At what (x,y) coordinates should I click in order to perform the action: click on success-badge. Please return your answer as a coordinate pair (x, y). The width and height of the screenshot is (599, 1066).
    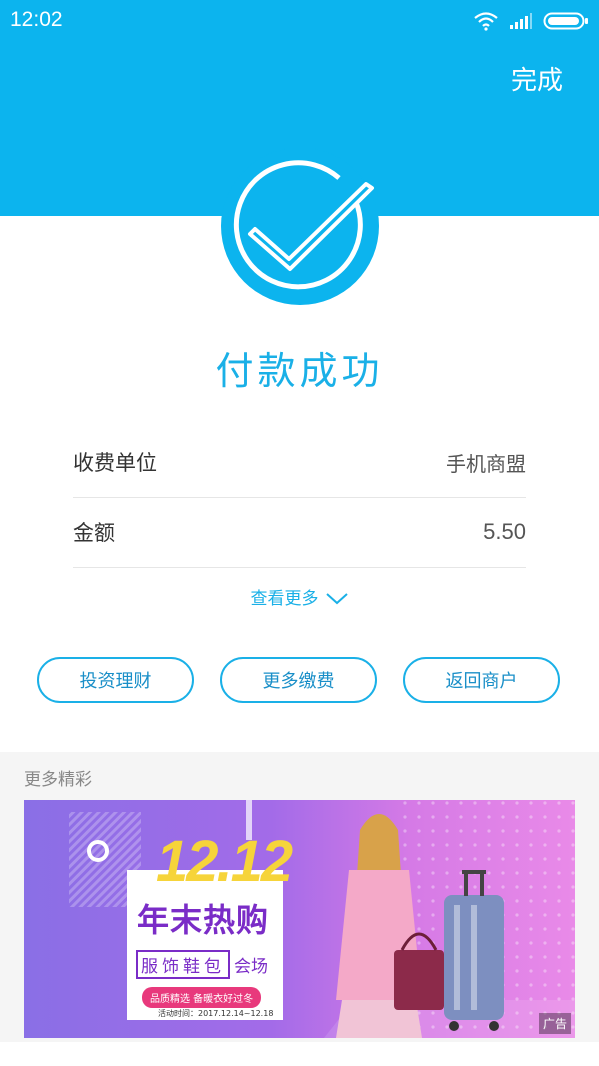
    Looking at the image, I should click on (300, 226).